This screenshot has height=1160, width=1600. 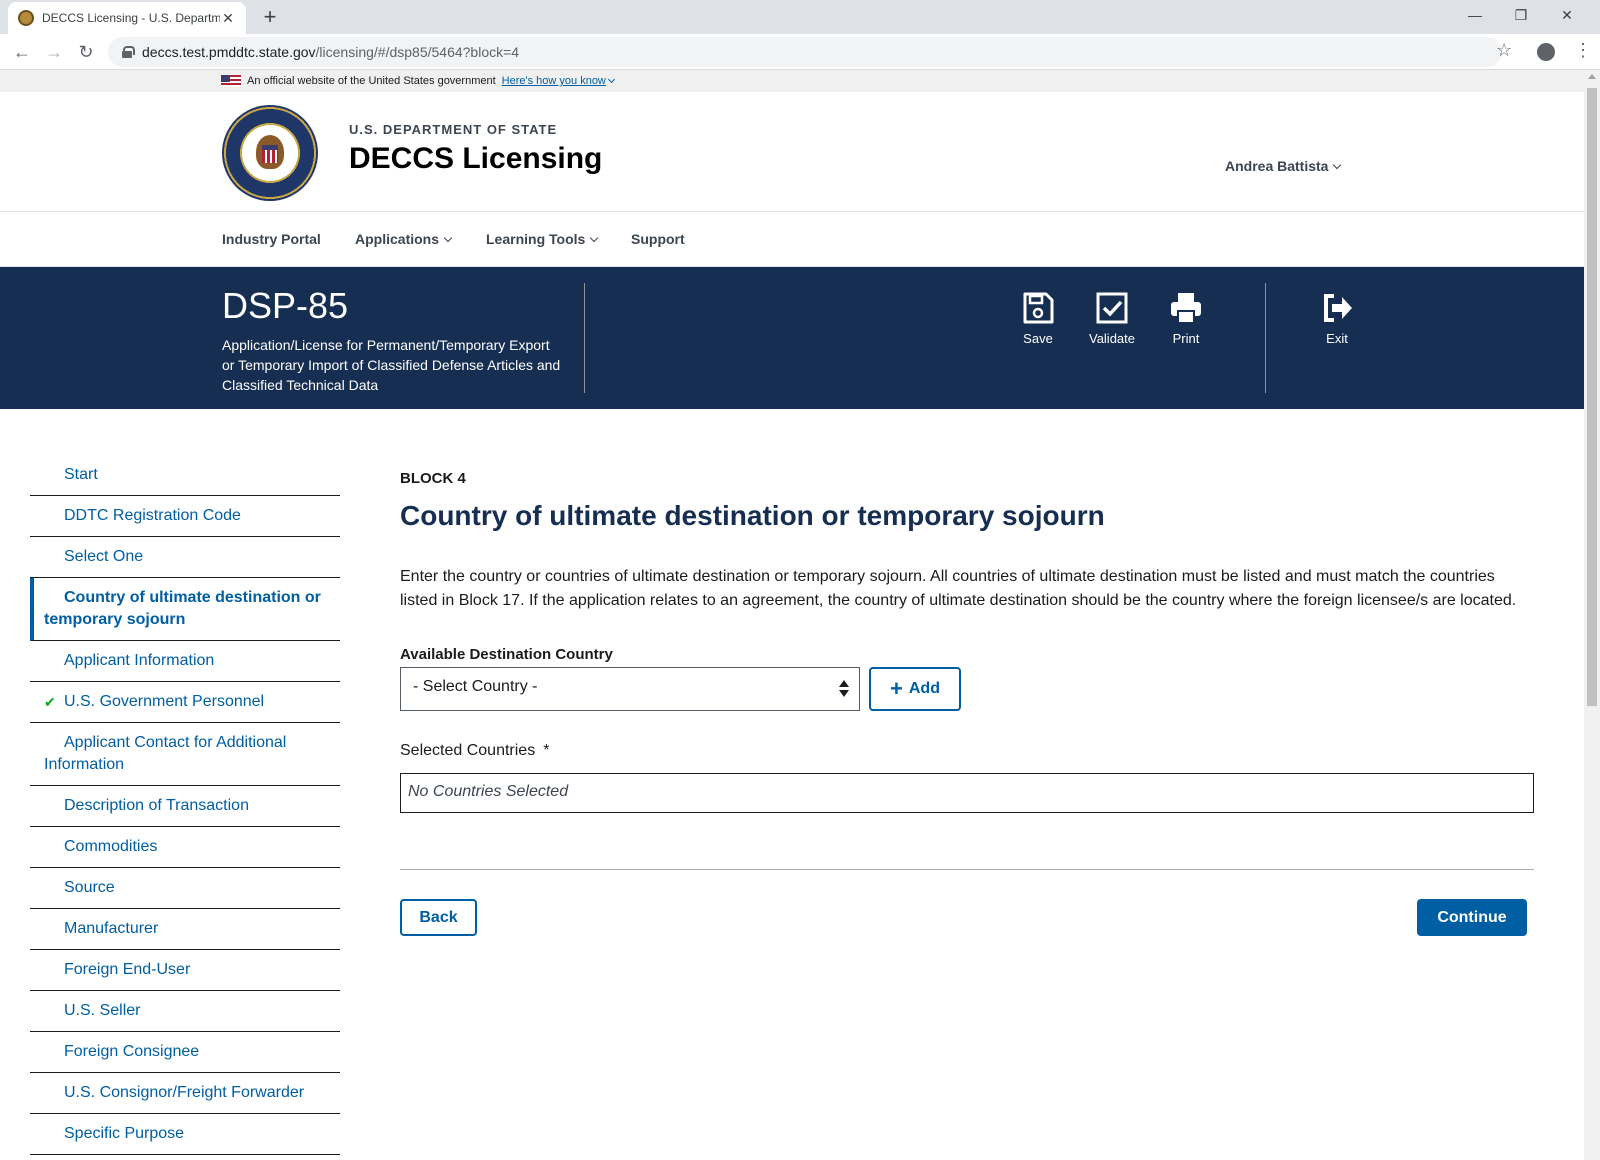 What do you see at coordinates (185, 1134) in the screenshot?
I see `sidenav-item-specific-purpose: Specific Purpose` at bounding box center [185, 1134].